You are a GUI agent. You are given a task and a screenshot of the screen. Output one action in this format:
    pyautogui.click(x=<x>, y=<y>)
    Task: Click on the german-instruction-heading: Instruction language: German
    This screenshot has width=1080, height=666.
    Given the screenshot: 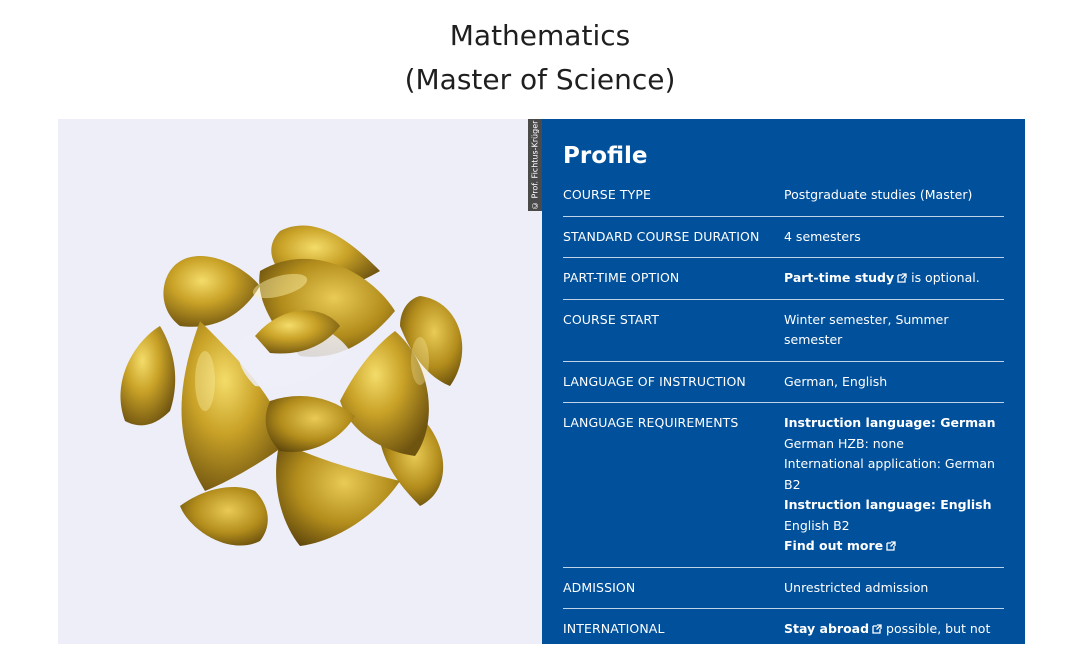 What is the action you would take?
    pyautogui.click(x=890, y=422)
    